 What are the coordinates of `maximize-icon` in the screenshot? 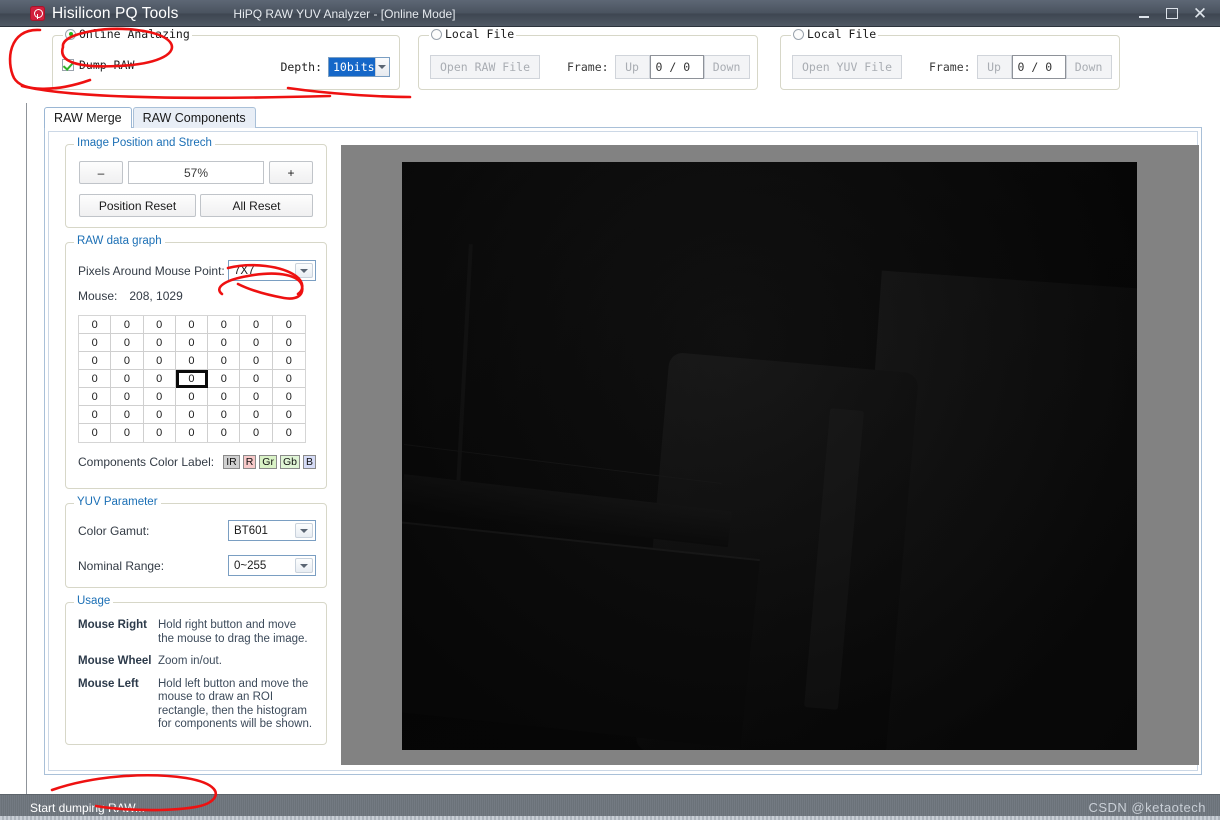 It's located at (1172, 14).